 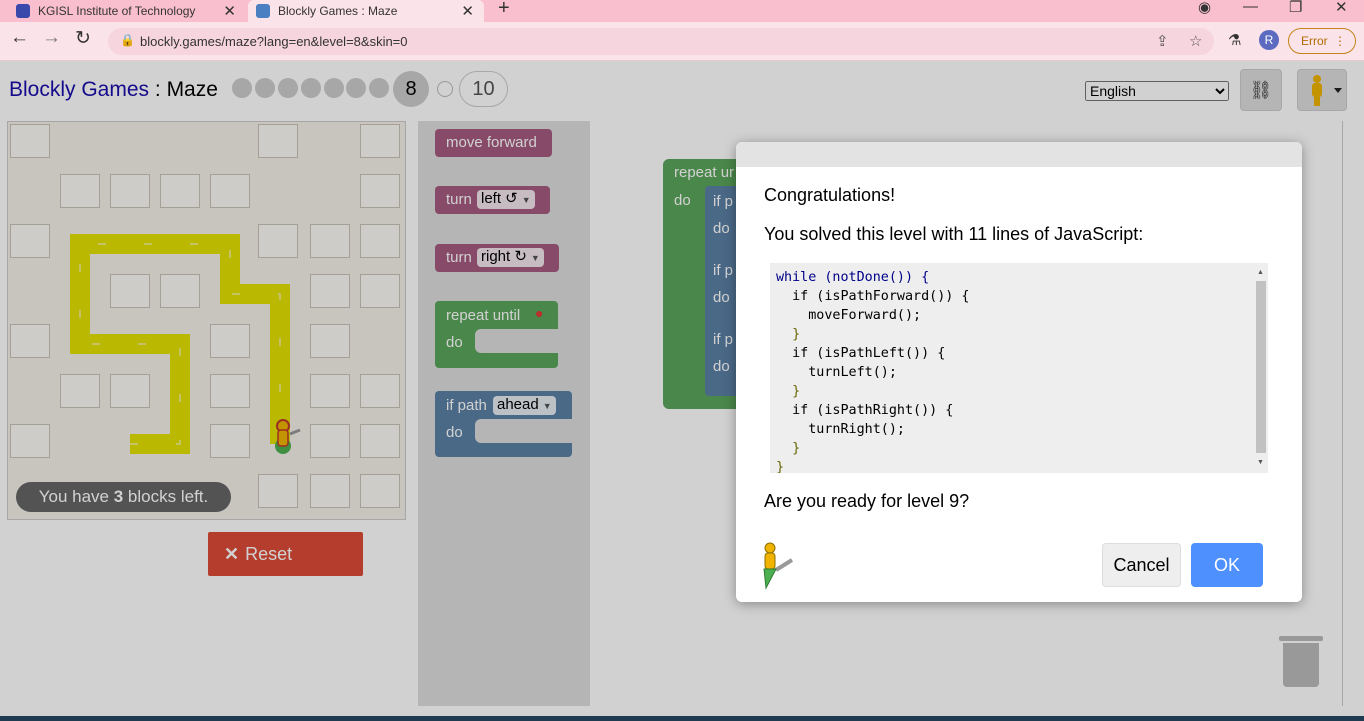 I want to click on browser-tab: KGISL Institute of Technology ✕, so click(x=127, y=11).